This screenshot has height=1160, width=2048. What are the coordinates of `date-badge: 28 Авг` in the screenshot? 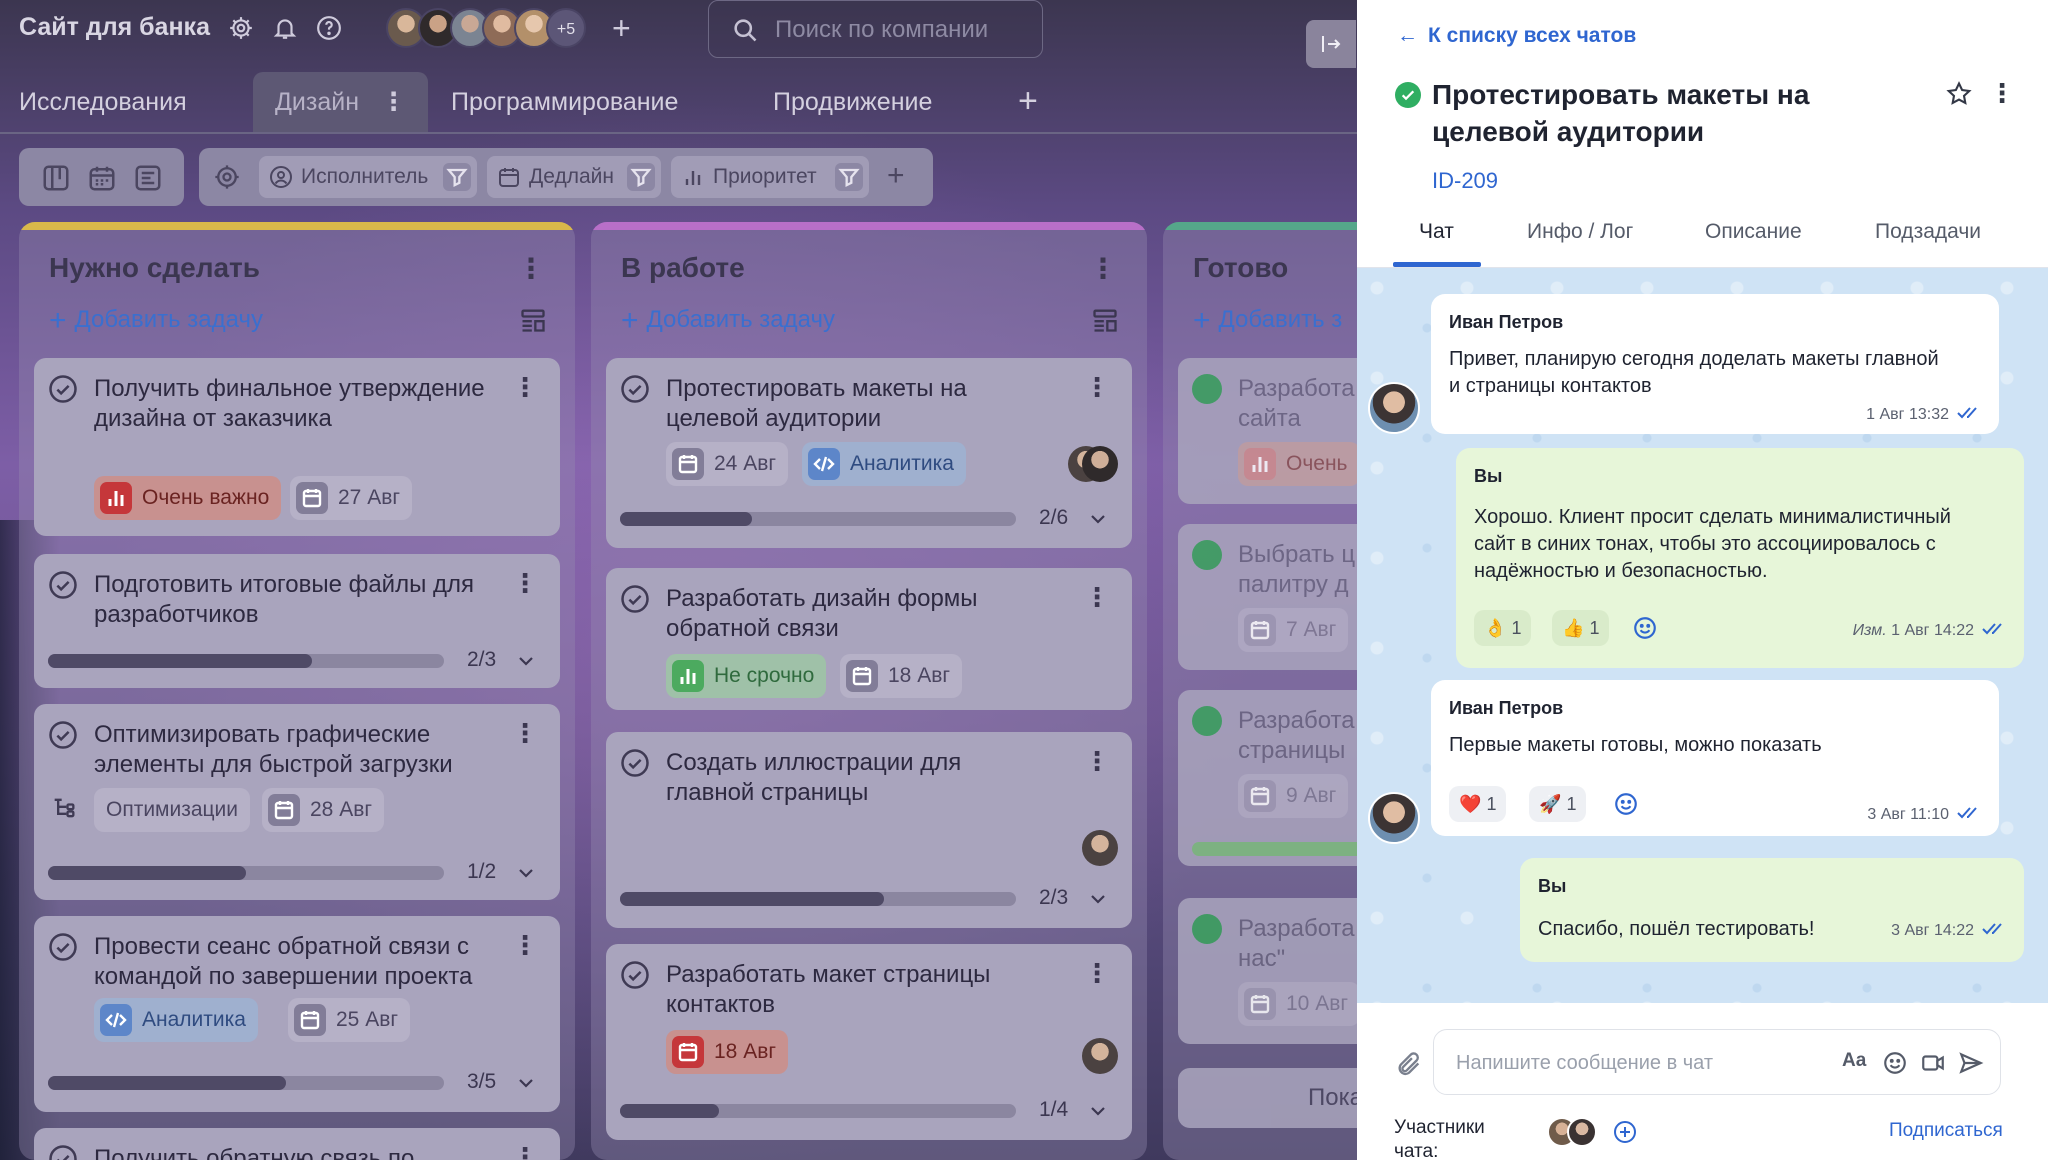 It's located at (323, 810).